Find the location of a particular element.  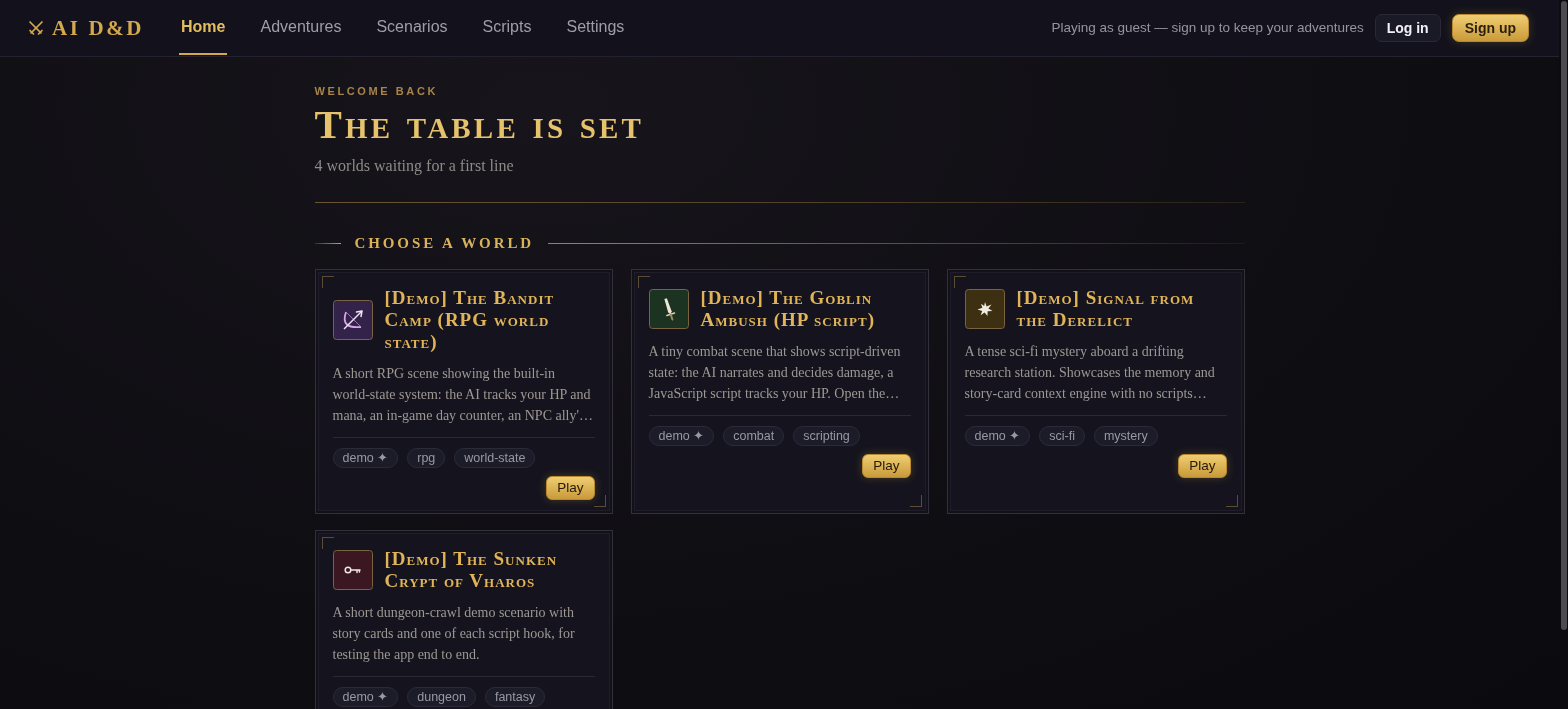

scrollbar-thumb is located at coordinates (1564, 315).